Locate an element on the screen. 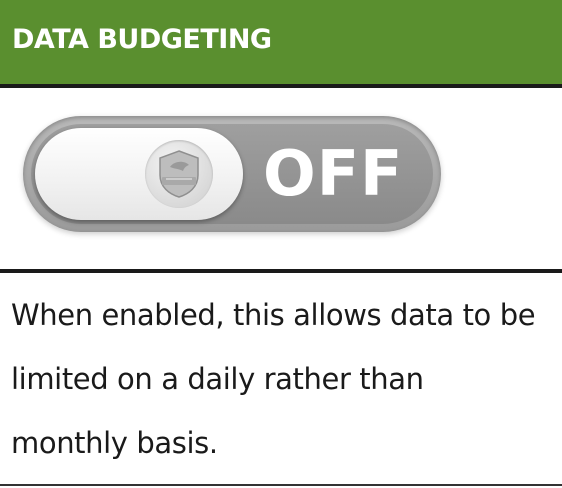  shield-logo-svg is located at coordinates (179, 174).